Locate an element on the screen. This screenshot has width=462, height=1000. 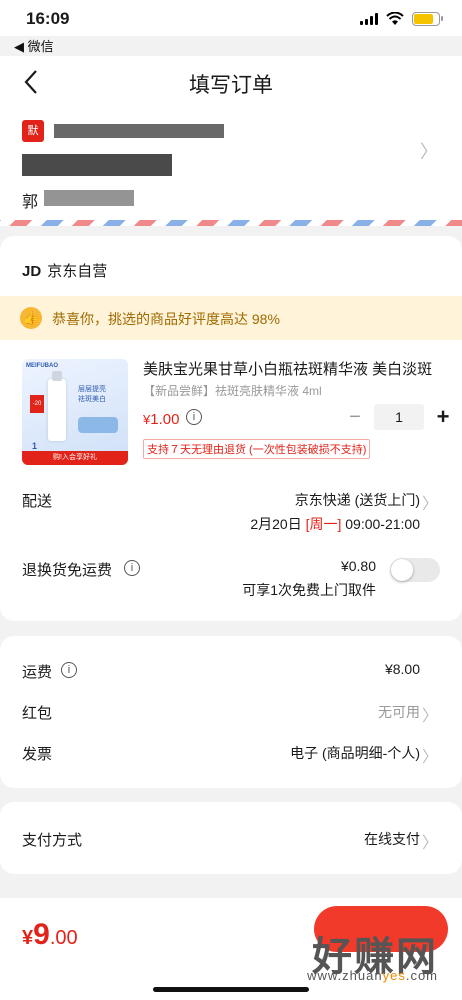
product-subtitle: 【新品尝鲜】祛斑亮肤精华液 4ml is located at coordinates (232, 391).